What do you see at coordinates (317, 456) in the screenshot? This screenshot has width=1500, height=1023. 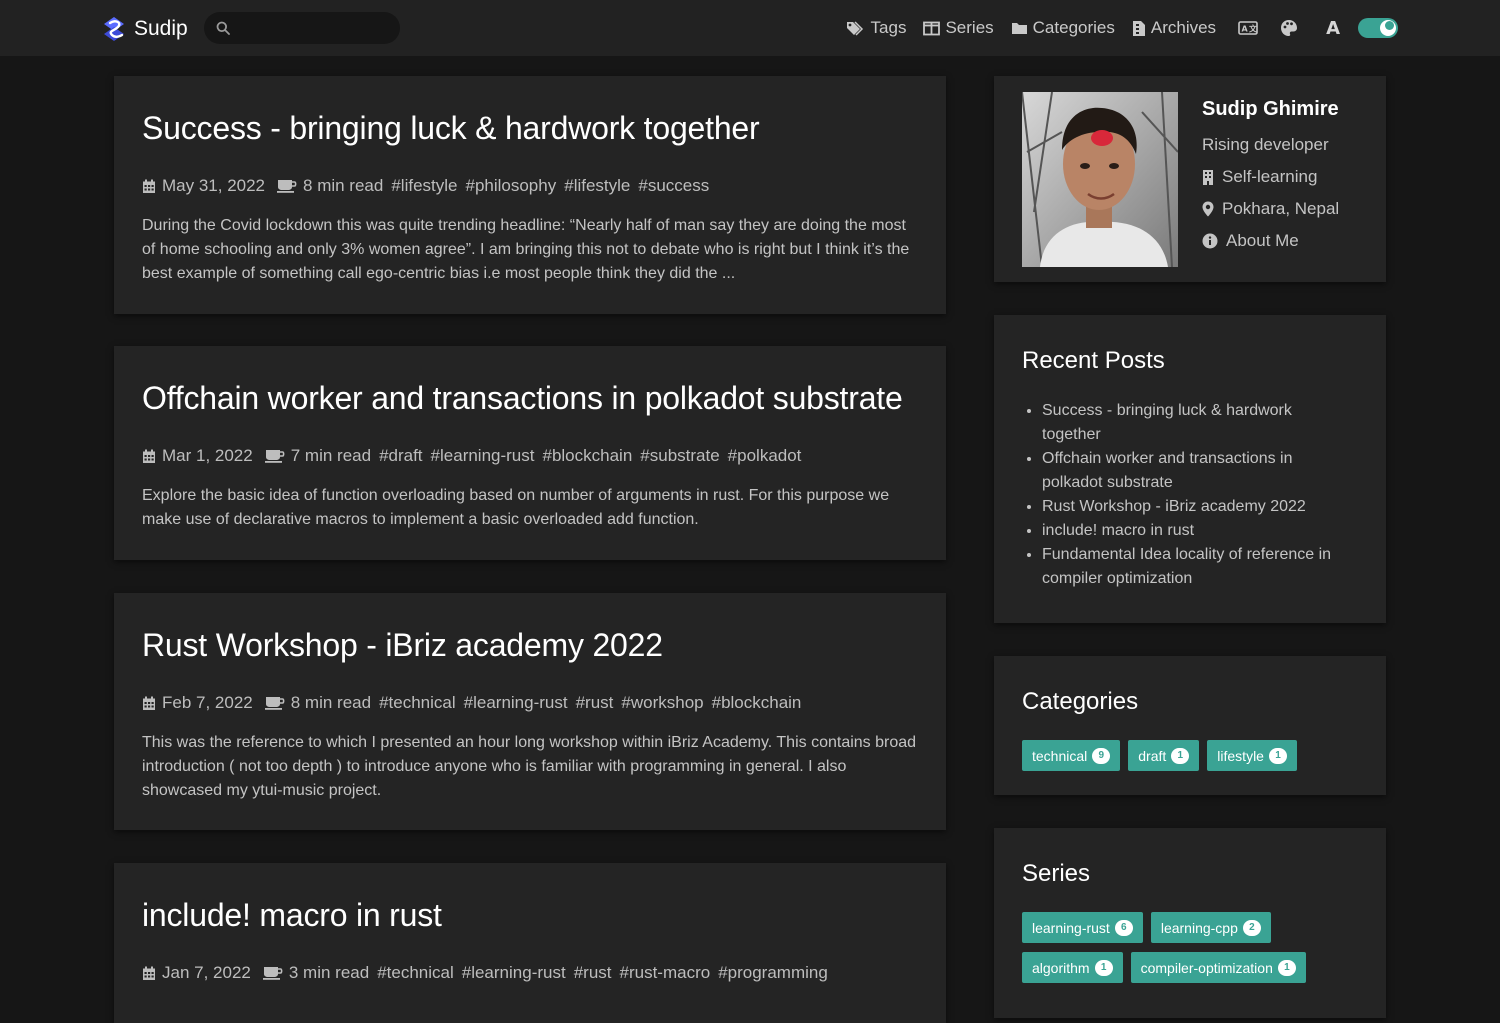 I see `read-time: 7 min read` at bounding box center [317, 456].